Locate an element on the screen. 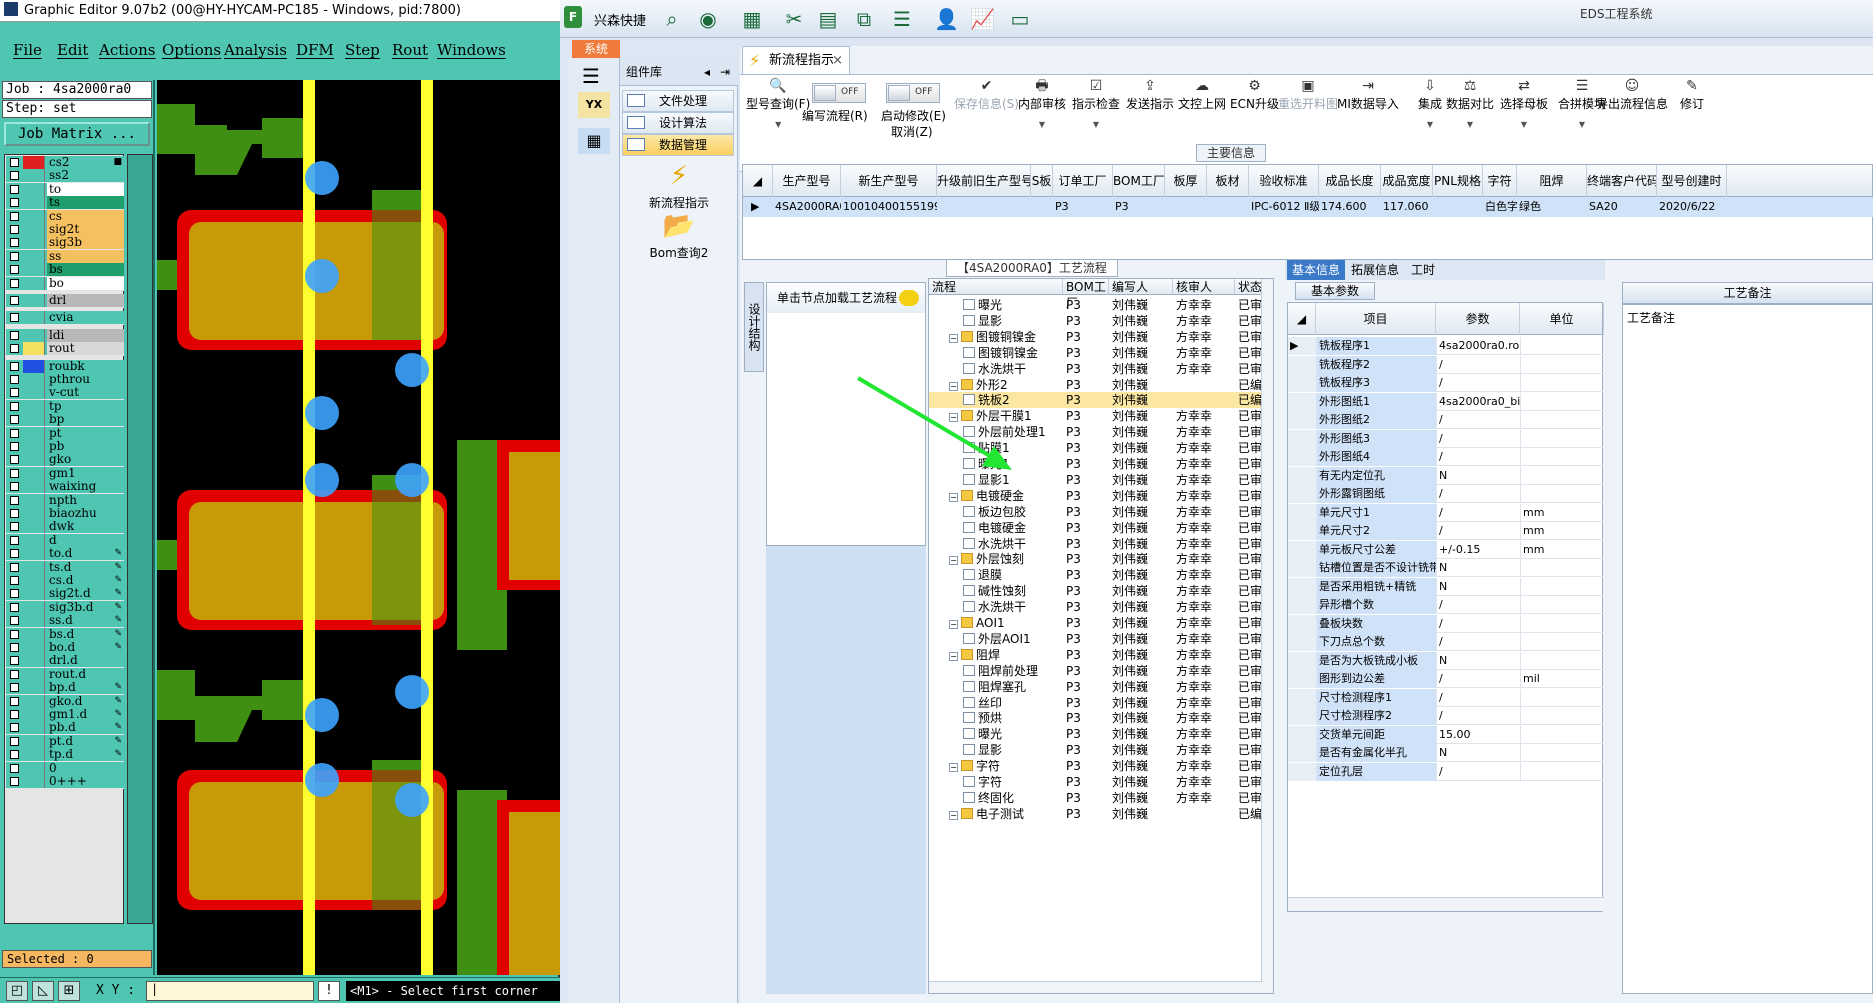 Image resolution: width=1873 pixels, height=1003 pixels. dock-icon: ⇥ is located at coordinates (725, 72).